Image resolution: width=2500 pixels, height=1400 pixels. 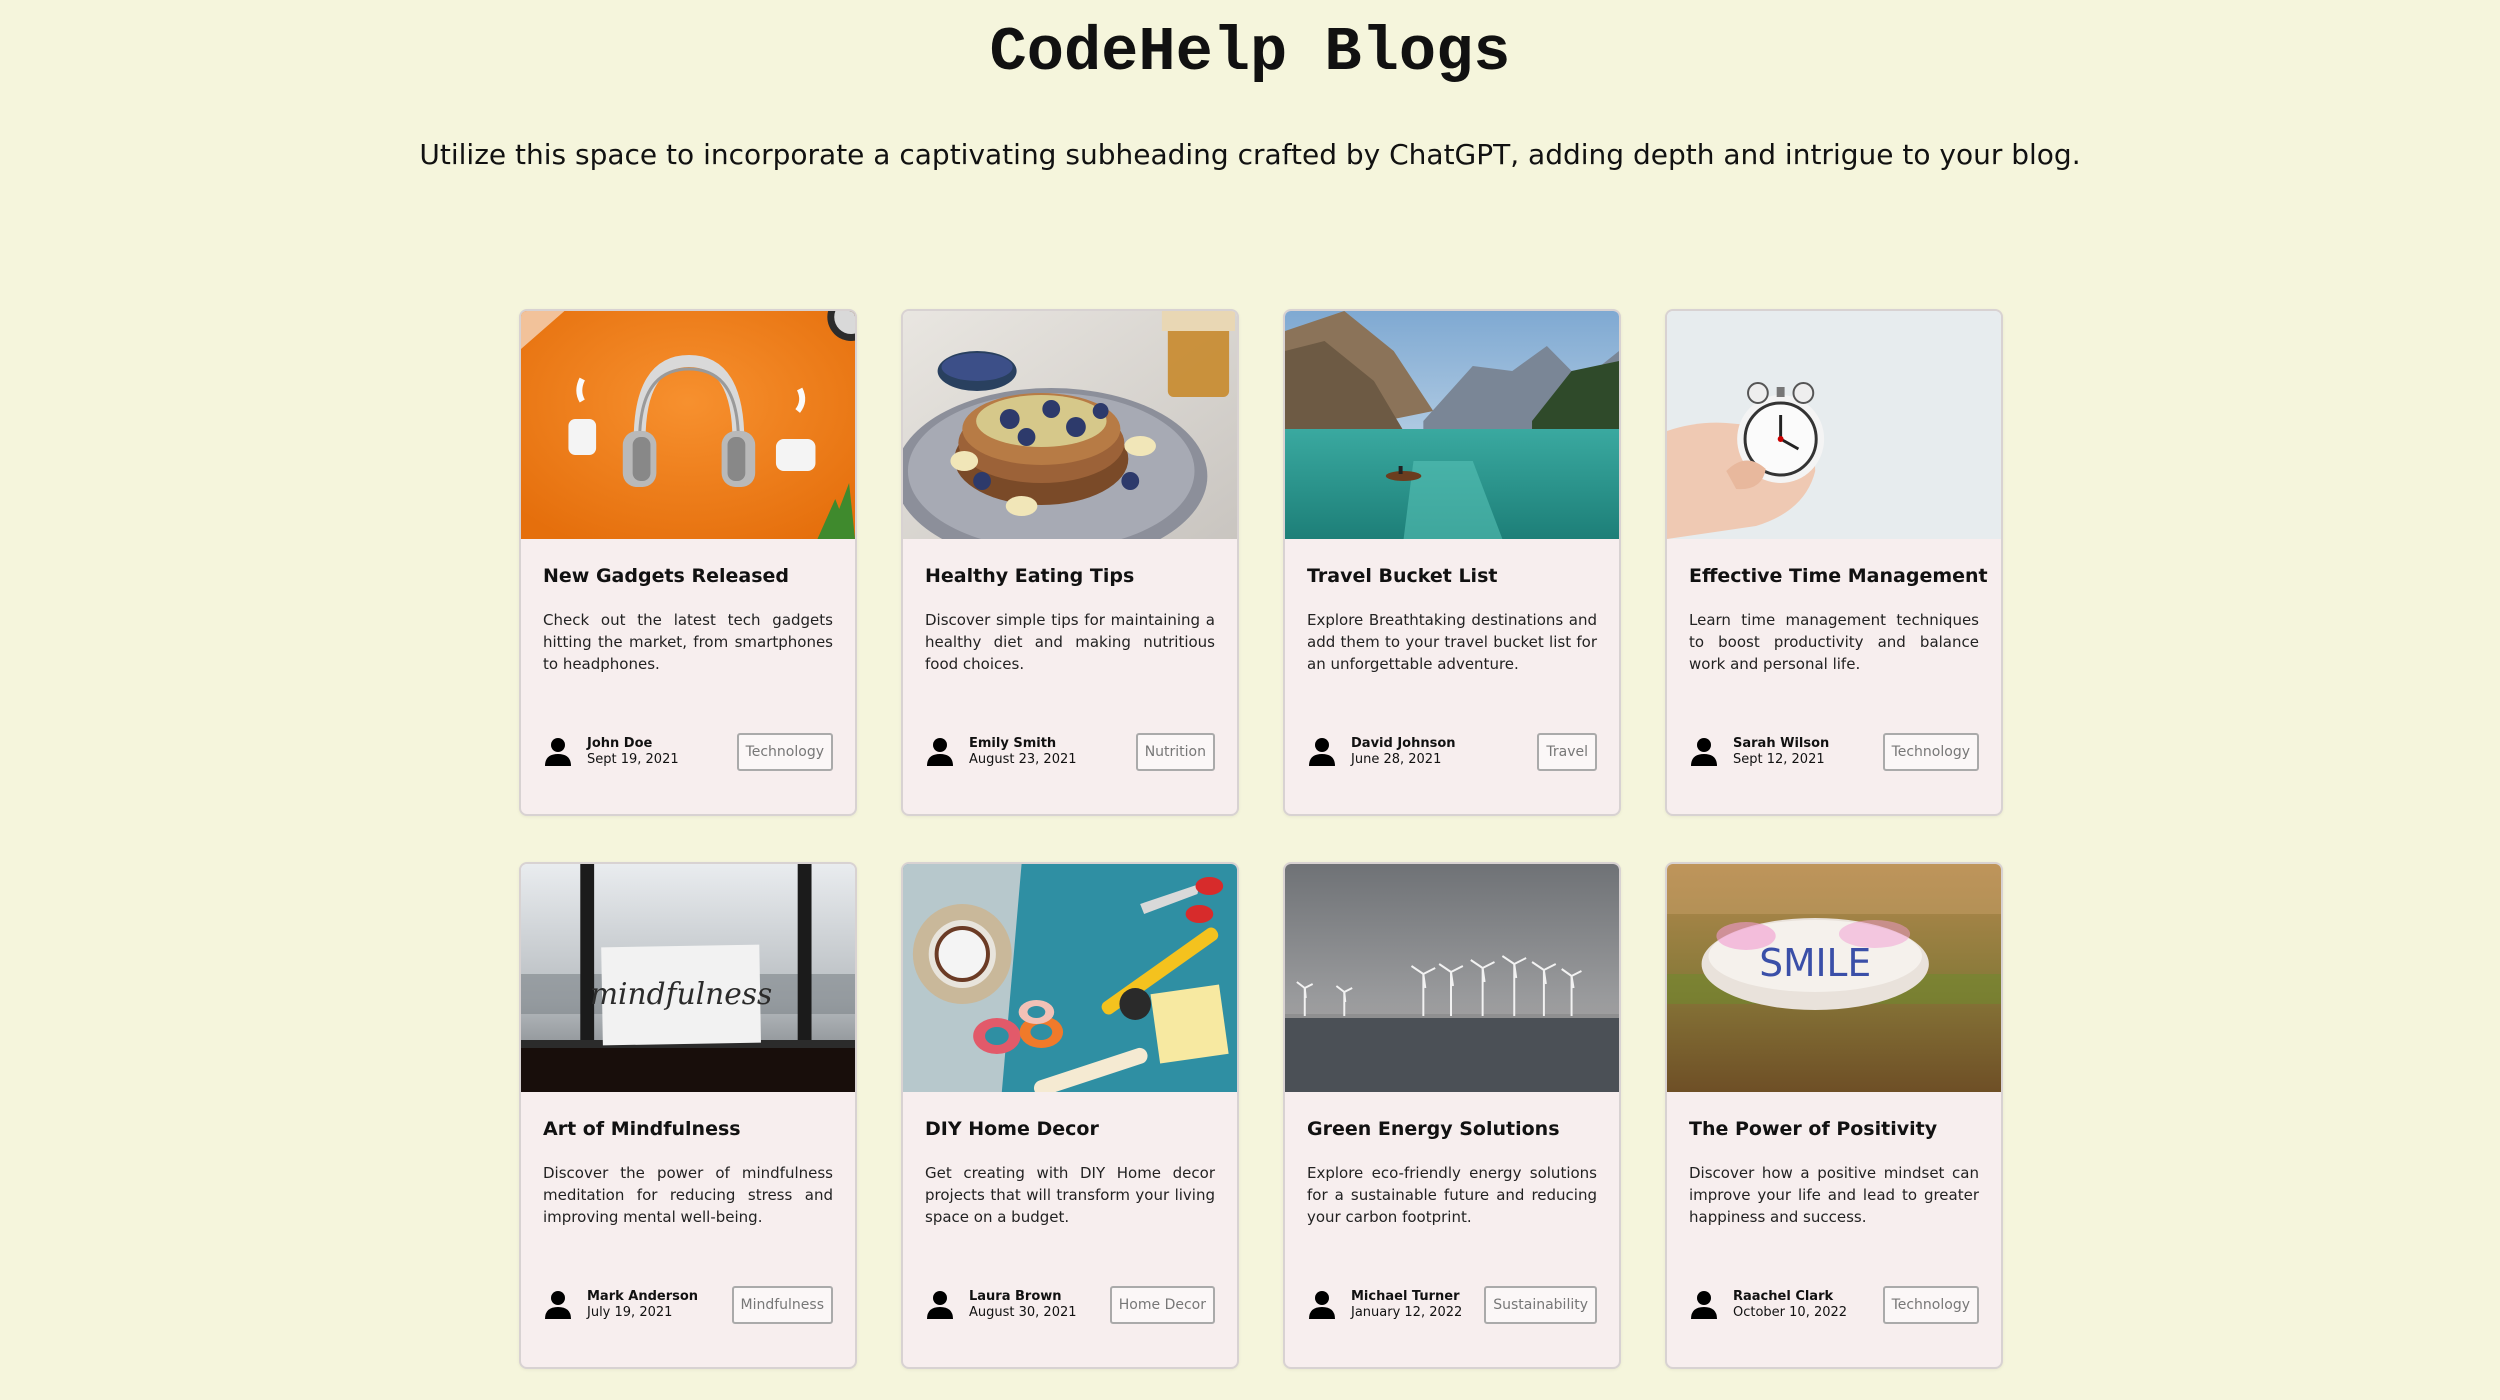 What do you see at coordinates (681, 994) in the screenshot?
I see `mindfulness-card-text: mindfulness` at bounding box center [681, 994].